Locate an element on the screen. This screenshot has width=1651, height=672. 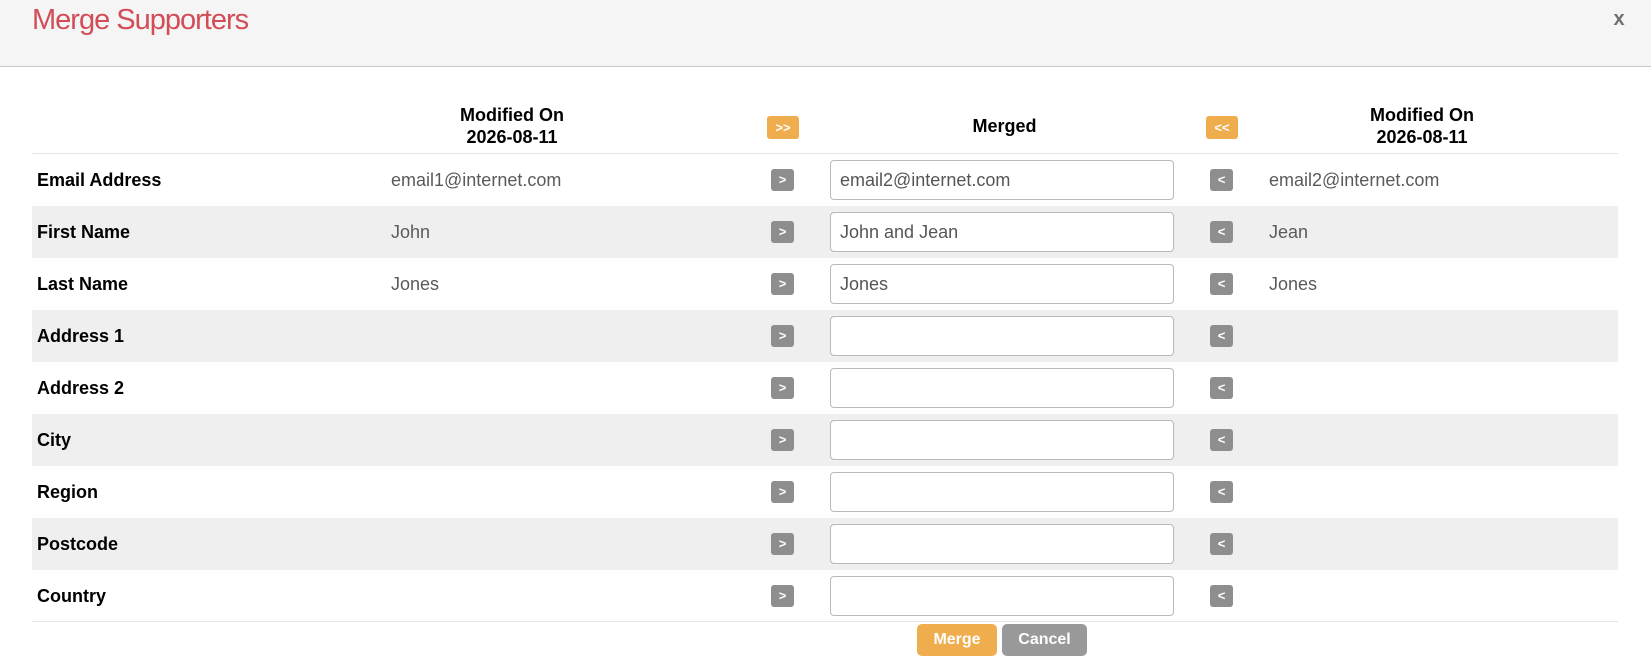
merged-address-2-input is located at coordinates (1002, 388).